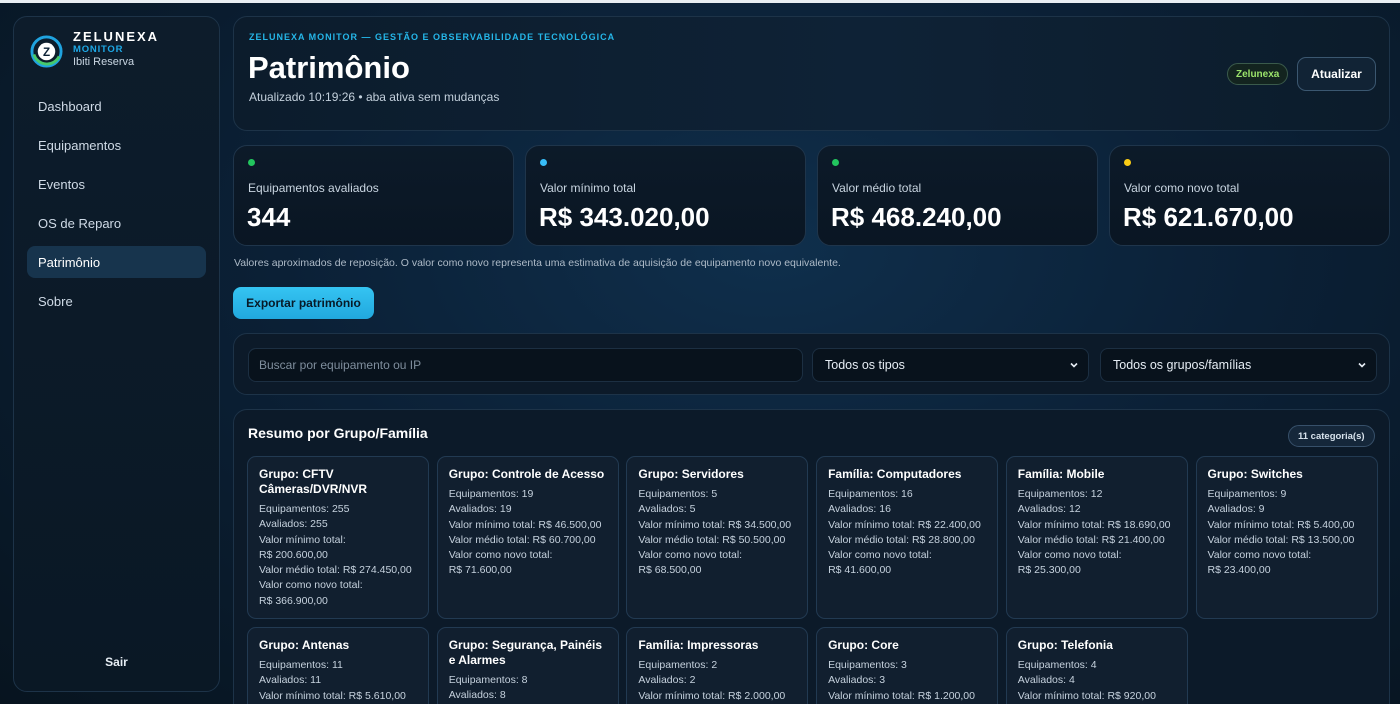 This screenshot has height=704, width=1400. I want to click on brand-badge: Zelunexa, so click(1258, 74).